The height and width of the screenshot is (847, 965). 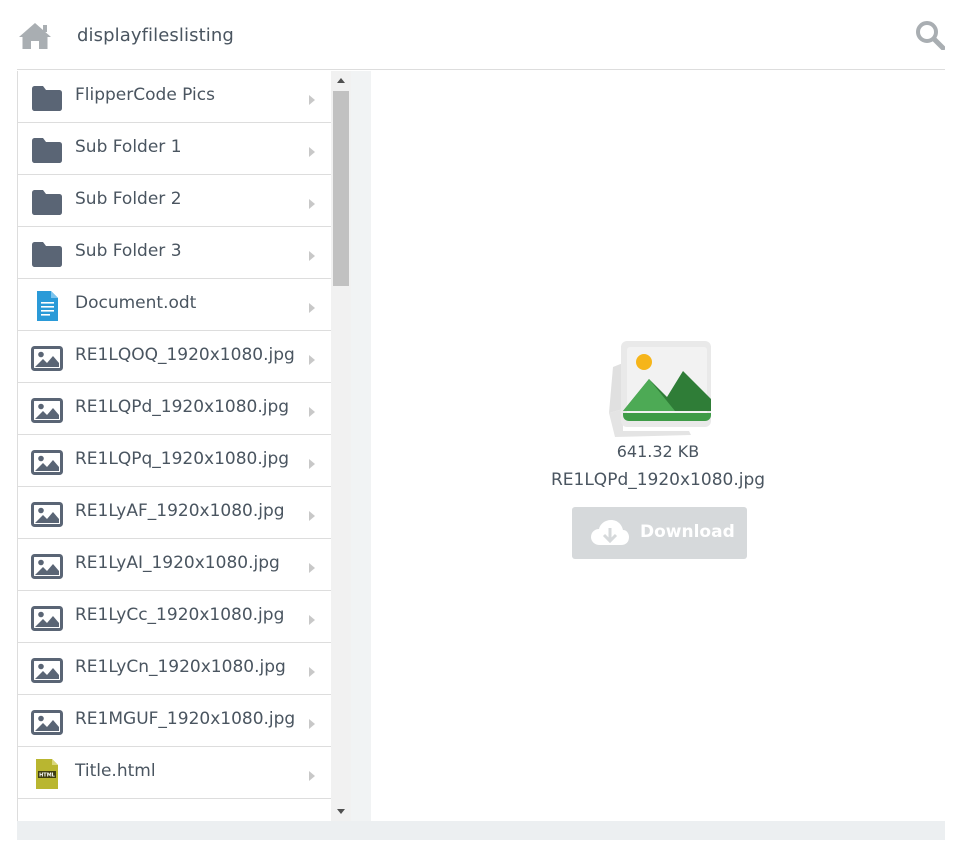 I want to click on file-name-label: RE1LQPq_1920x1080.jpg, so click(x=182, y=459).